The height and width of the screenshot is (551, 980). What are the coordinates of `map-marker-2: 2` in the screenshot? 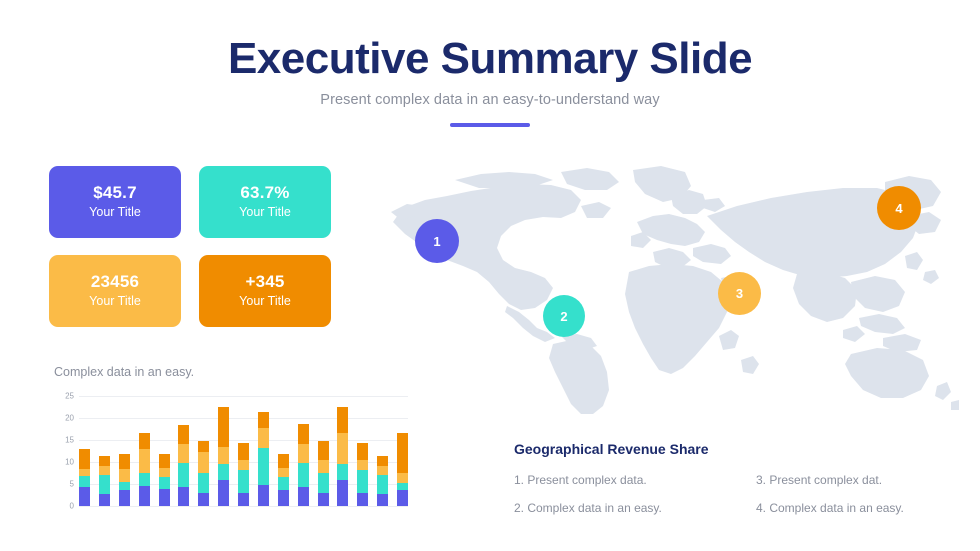 It's located at (564, 316).